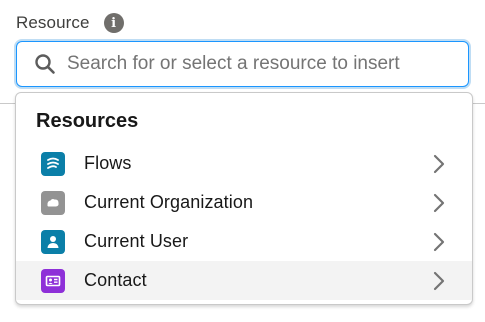 Image resolution: width=485 pixels, height=322 pixels. What do you see at coordinates (53, 241) in the screenshot?
I see `user-icon` at bounding box center [53, 241].